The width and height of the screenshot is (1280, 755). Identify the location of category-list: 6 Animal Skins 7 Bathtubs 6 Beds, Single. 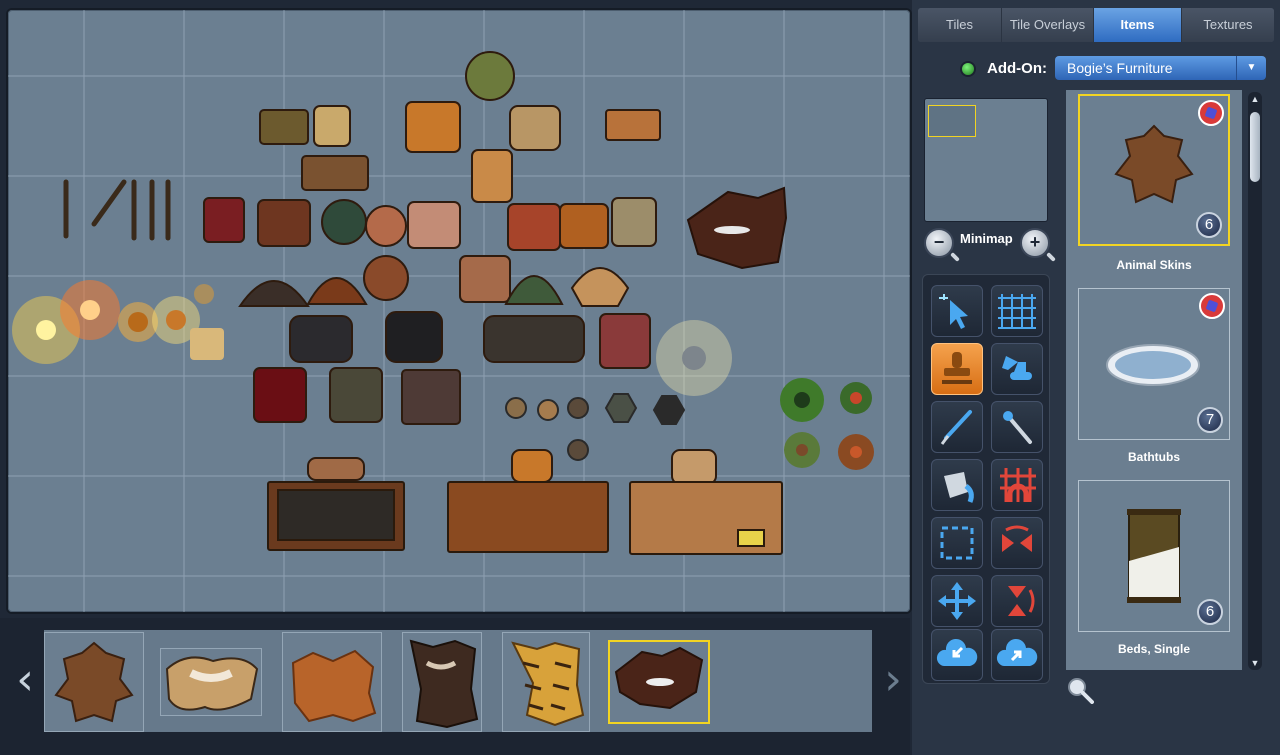
(1154, 380).